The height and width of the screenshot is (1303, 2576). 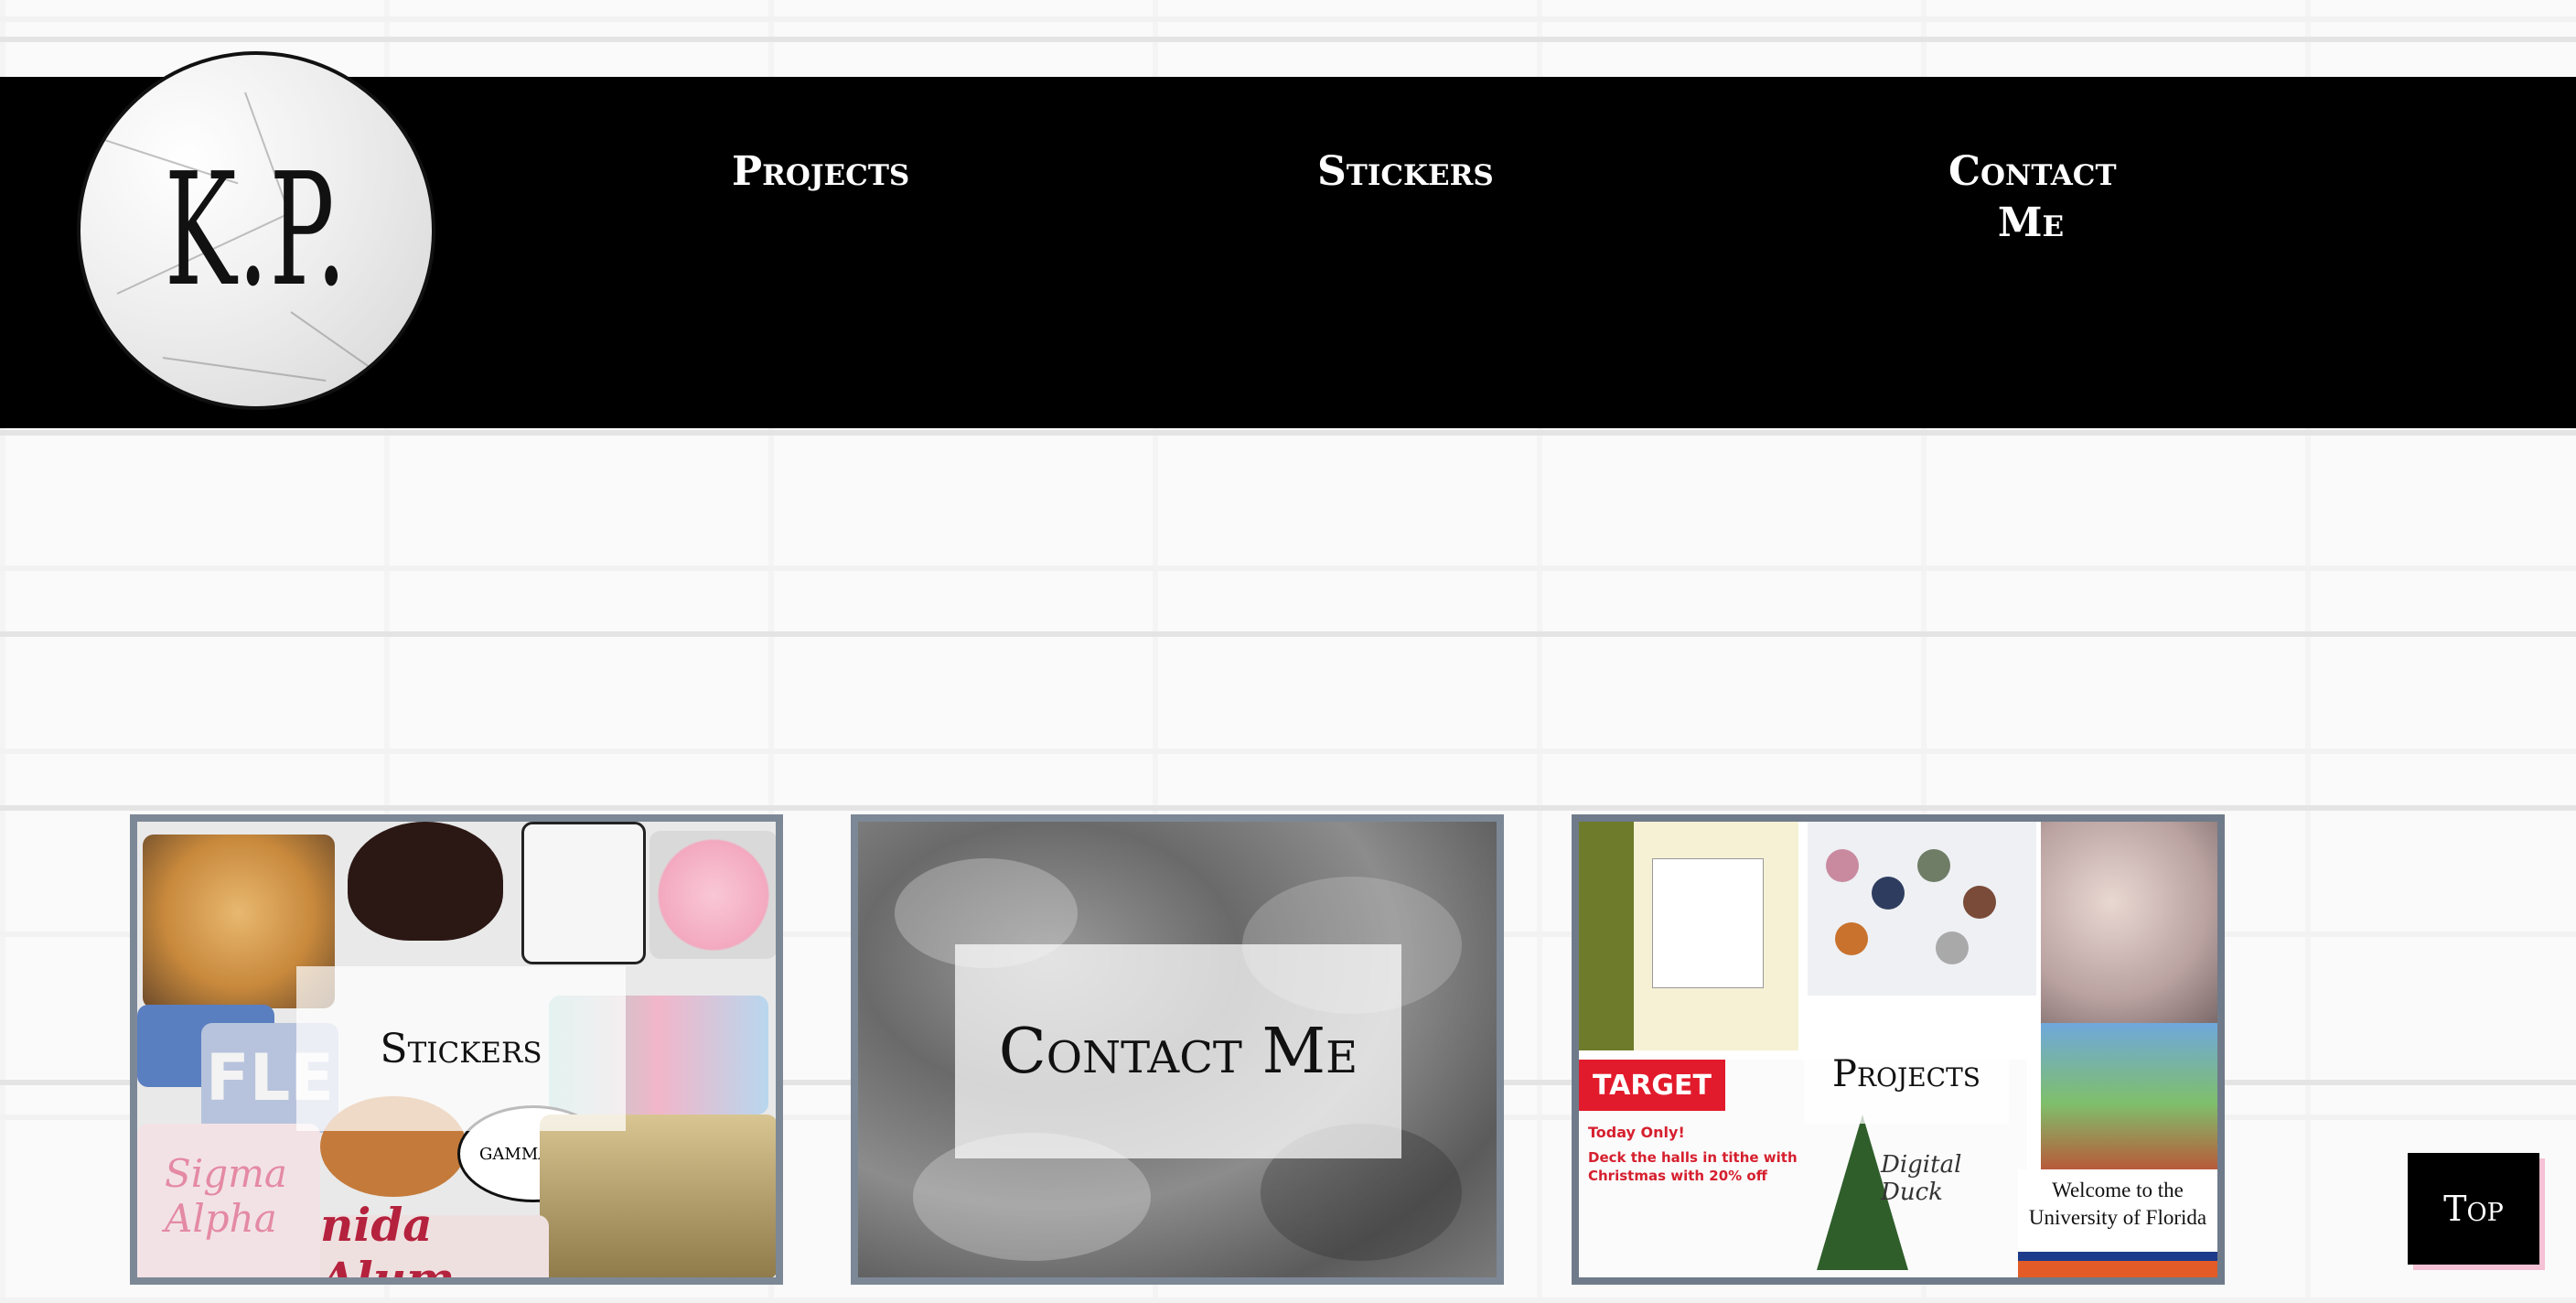 What do you see at coordinates (2032, 197) in the screenshot?
I see `nav-contact-link: Contact Me` at bounding box center [2032, 197].